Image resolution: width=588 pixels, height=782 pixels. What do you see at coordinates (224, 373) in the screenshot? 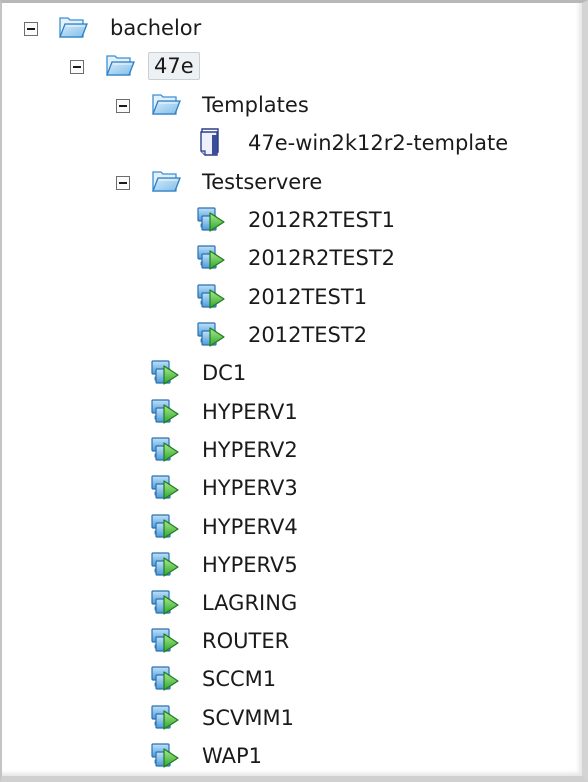
I see `tree-node-label: DC1` at bounding box center [224, 373].